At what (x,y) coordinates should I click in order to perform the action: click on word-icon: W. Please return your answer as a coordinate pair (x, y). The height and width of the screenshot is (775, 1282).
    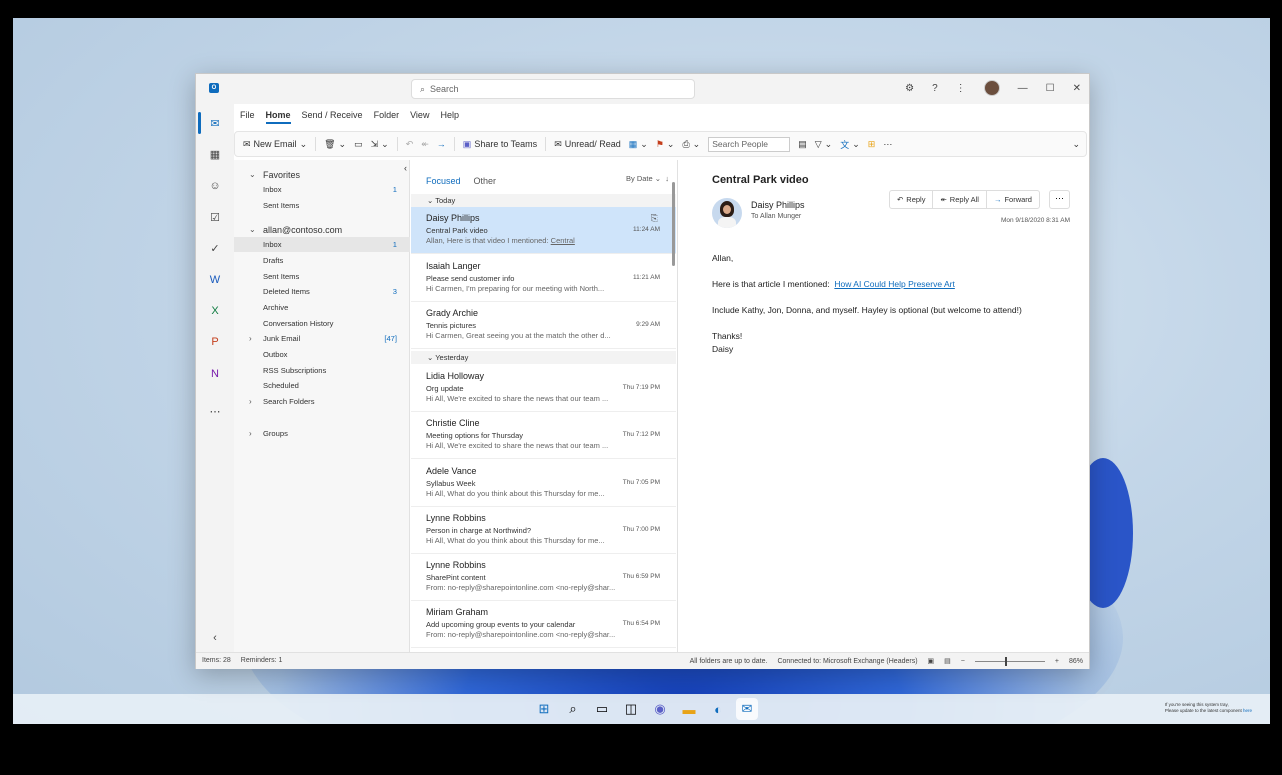
    Looking at the image, I should click on (215, 280).